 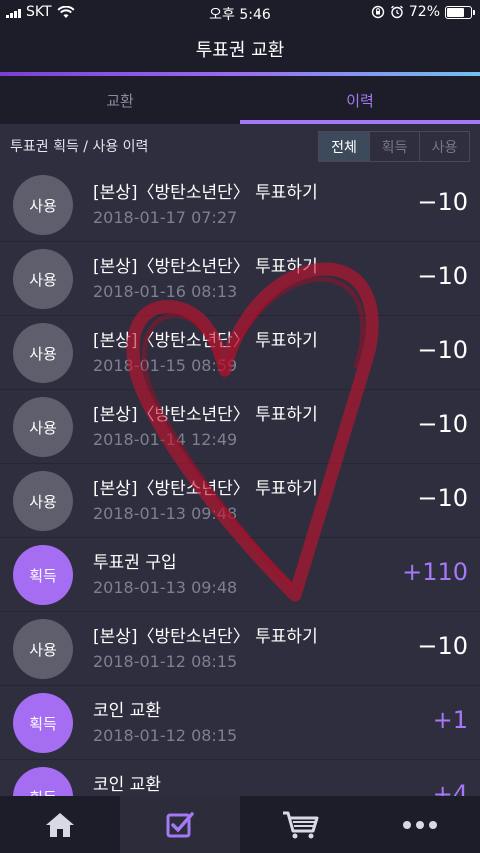 What do you see at coordinates (165, 291) in the screenshot?
I see `item-date: 2018-01-16 08:13` at bounding box center [165, 291].